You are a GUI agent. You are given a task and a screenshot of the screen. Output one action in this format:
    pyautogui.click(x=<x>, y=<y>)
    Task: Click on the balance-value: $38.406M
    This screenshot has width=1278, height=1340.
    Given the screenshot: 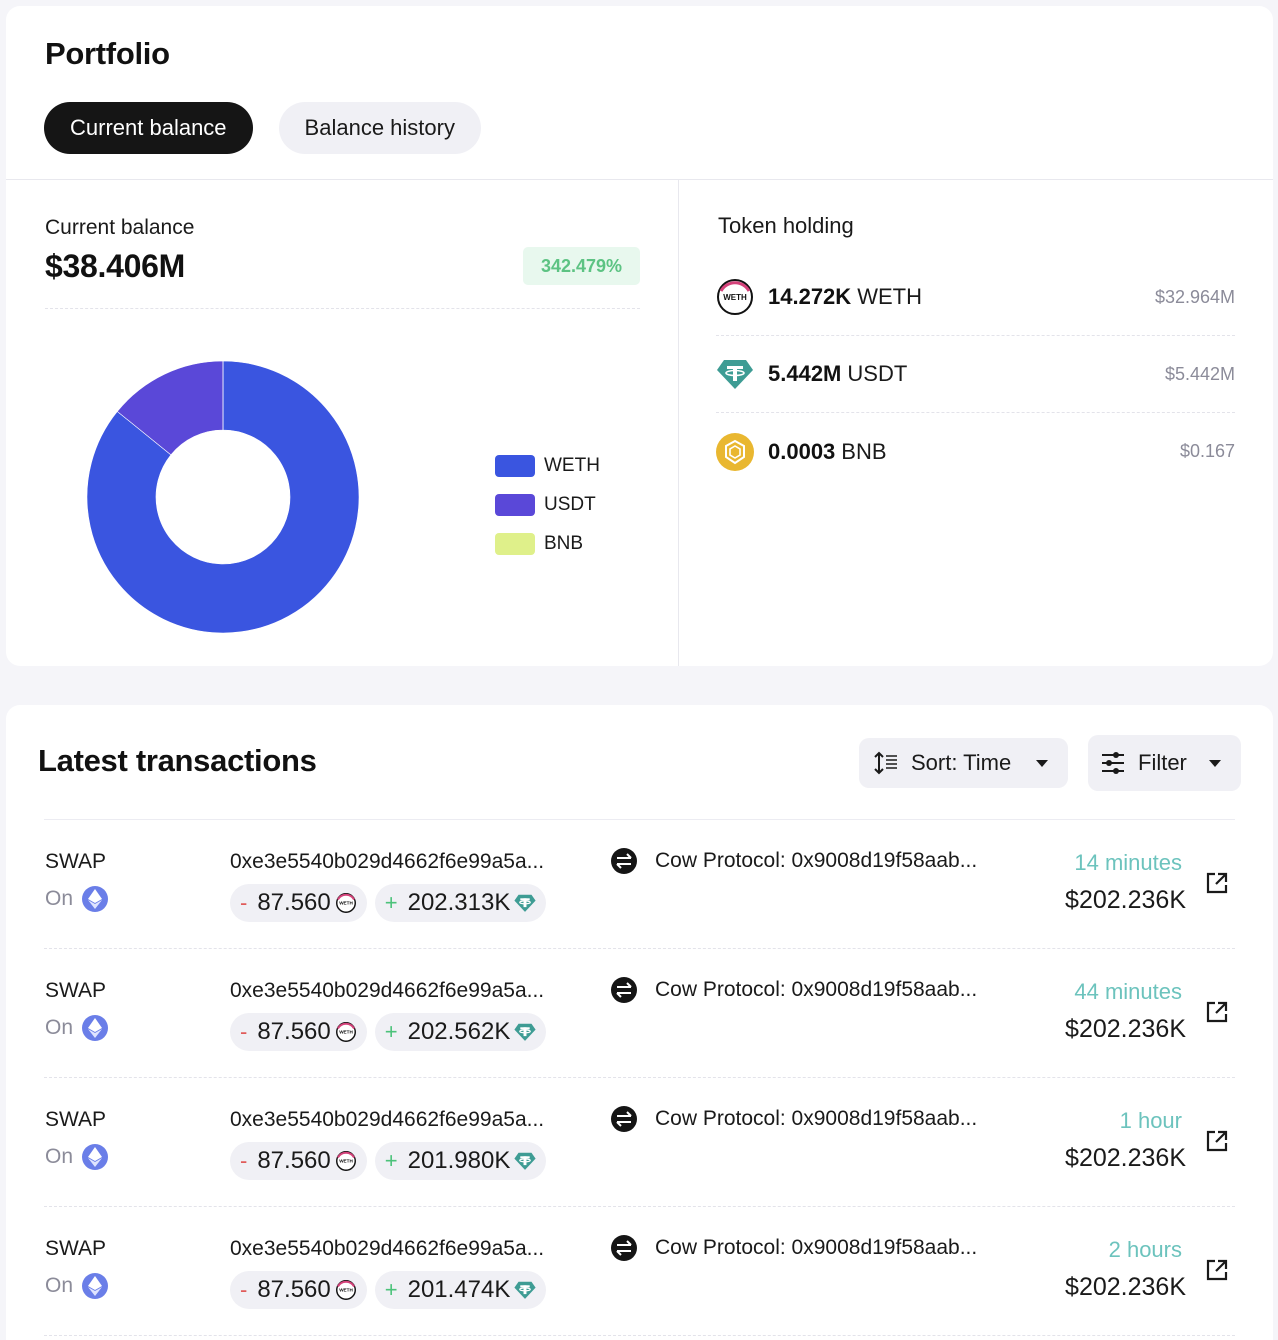 What is the action you would take?
    pyautogui.click(x=115, y=266)
    